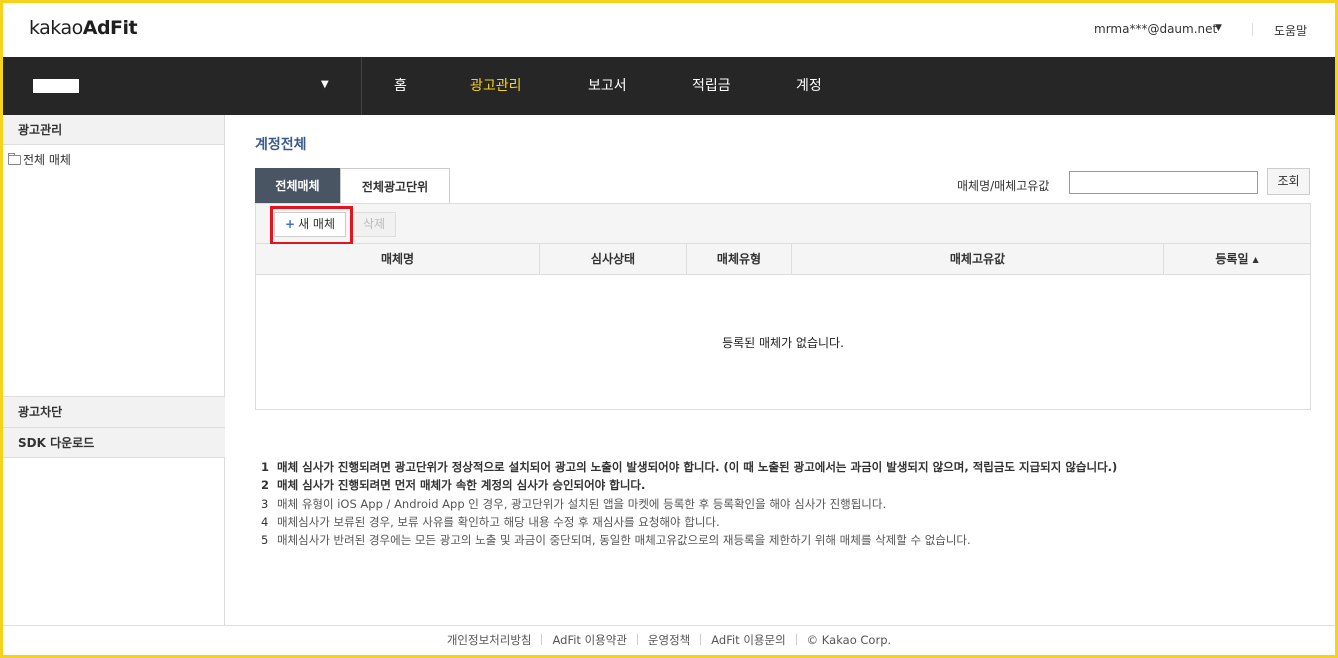 Image resolution: width=1338 pixels, height=658 pixels. What do you see at coordinates (182, 86) in the screenshot?
I see `account-selector: ▼` at bounding box center [182, 86].